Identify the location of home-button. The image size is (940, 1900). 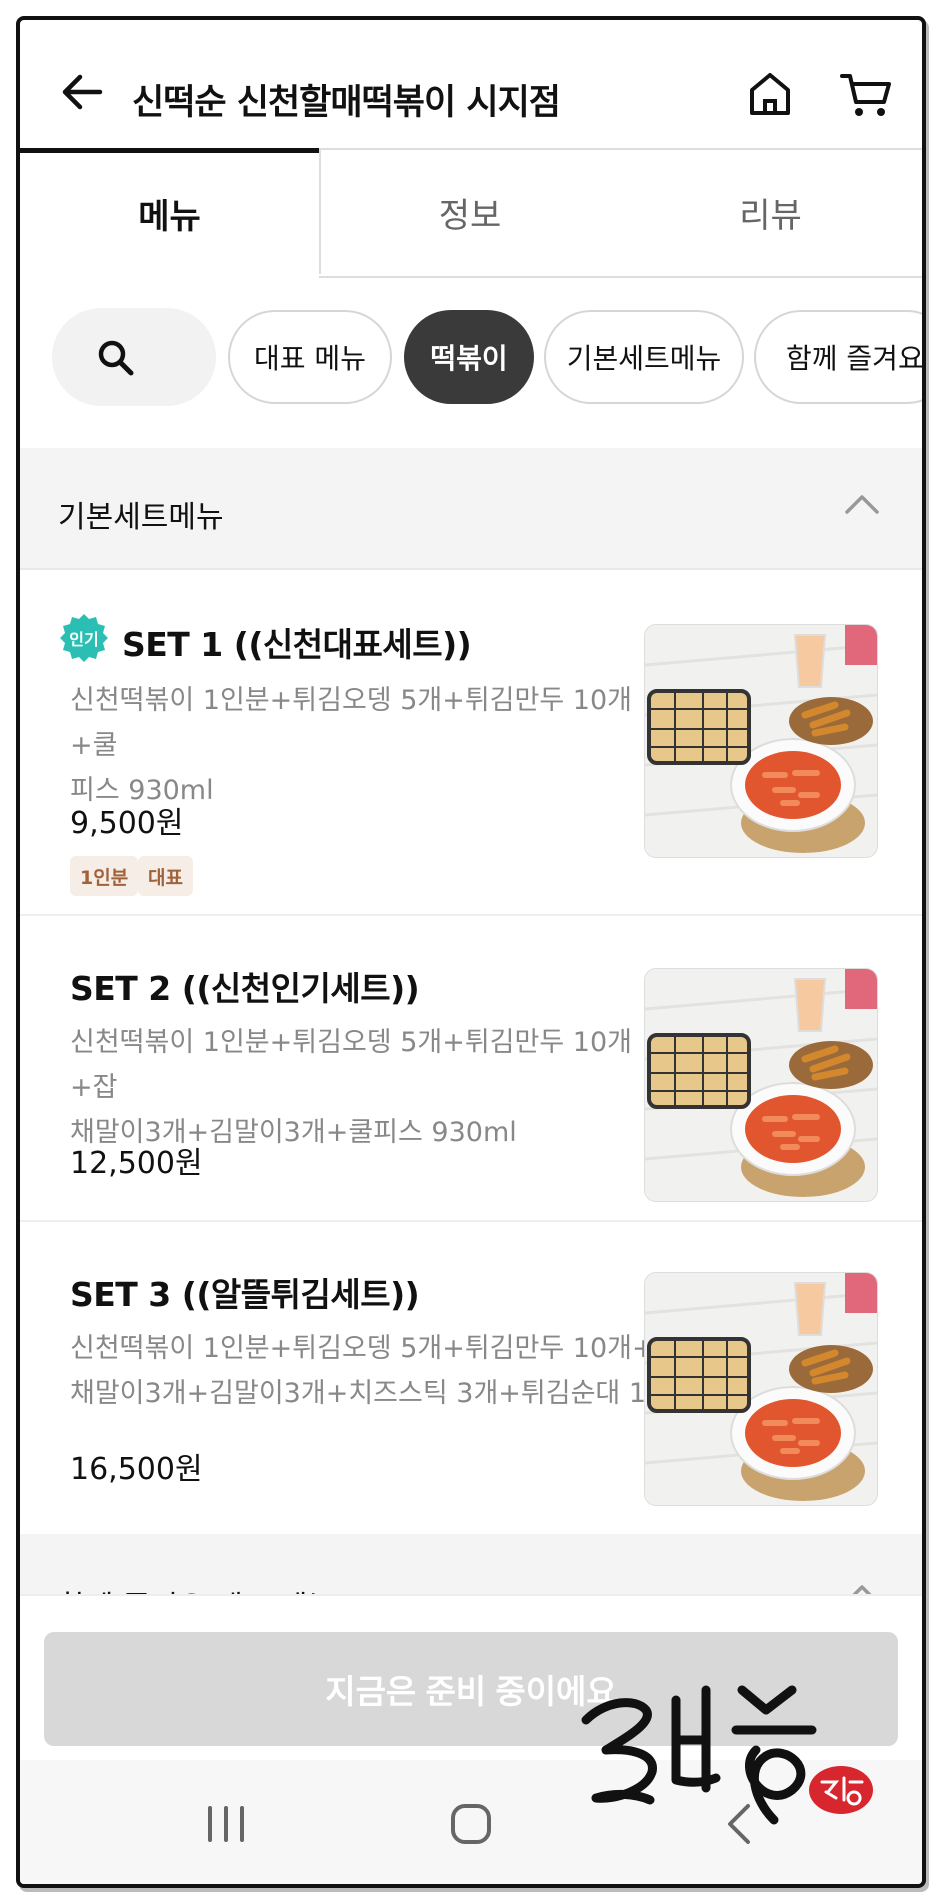
(770, 94).